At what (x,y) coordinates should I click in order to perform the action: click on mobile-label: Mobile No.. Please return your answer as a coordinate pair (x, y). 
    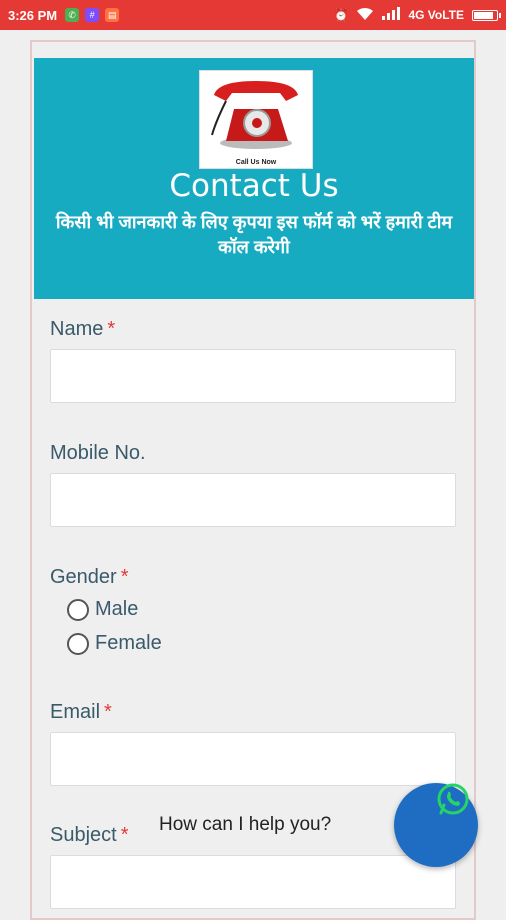
    Looking at the image, I should click on (98, 453).